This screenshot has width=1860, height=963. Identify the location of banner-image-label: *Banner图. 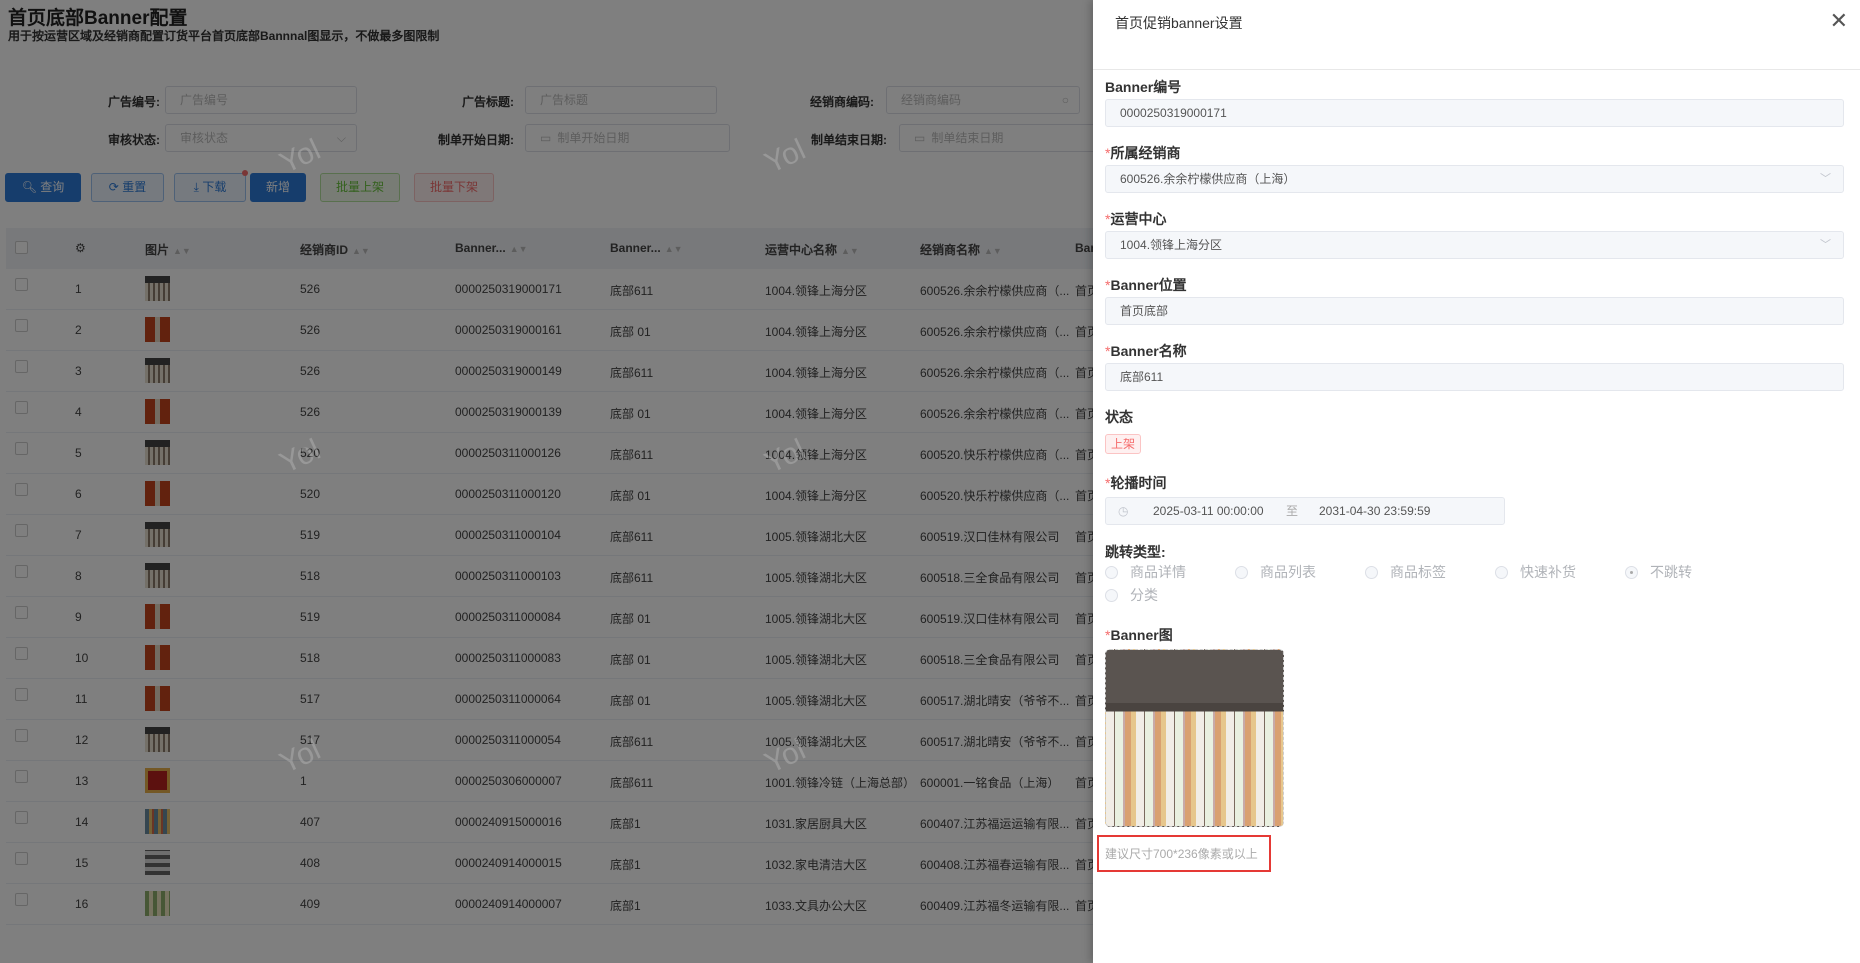
(1139, 635).